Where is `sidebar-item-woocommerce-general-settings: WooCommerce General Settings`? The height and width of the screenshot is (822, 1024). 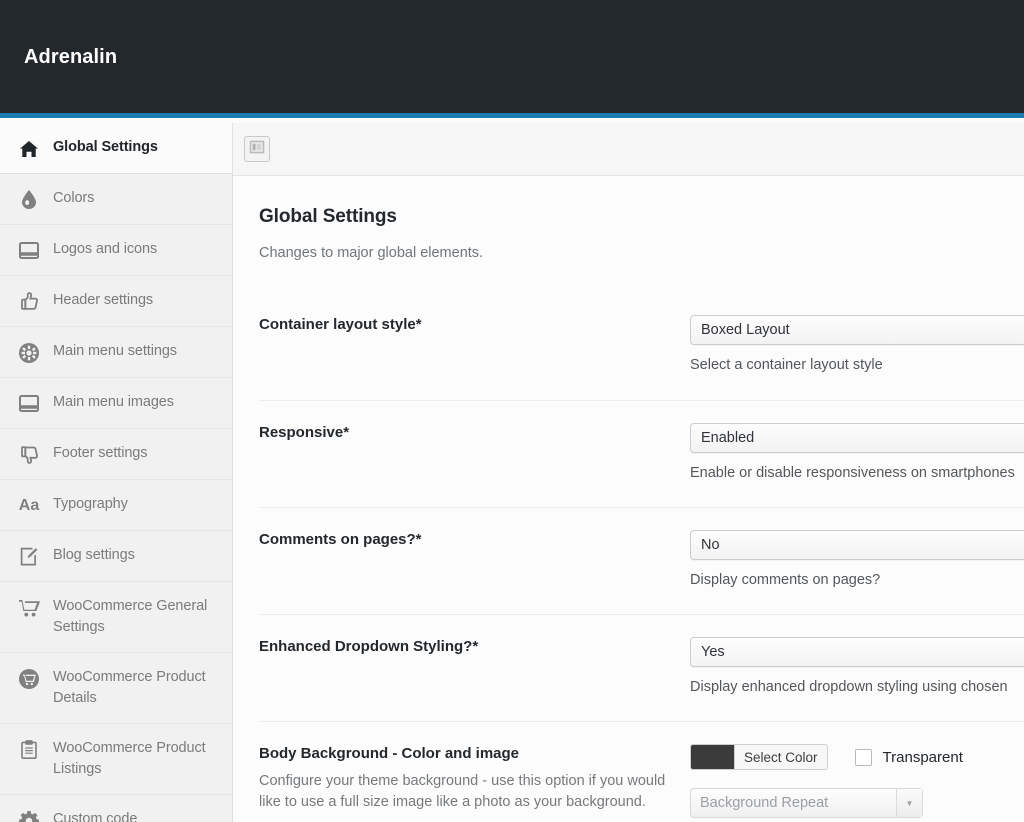
sidebar-item-woocommerce-general-settings: WooCommerce General Settings is located at coordinates (116, 617).